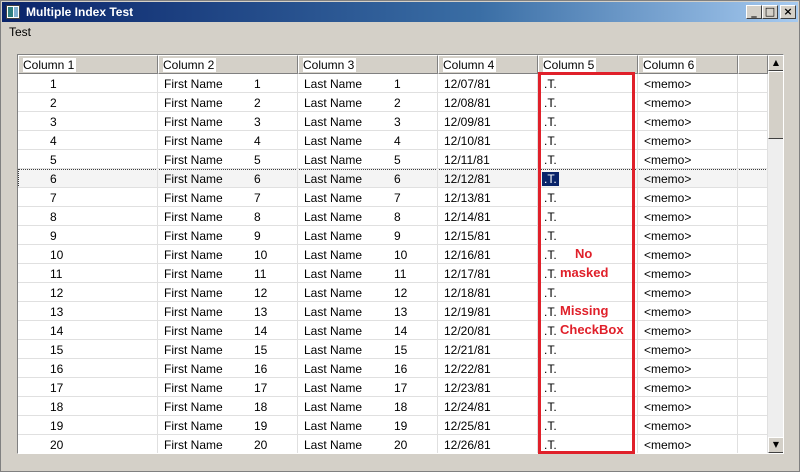  Describe the element at coordinates (368, 330) in the screenshot. I see `cell-column-3: Last Name 14` at that location.